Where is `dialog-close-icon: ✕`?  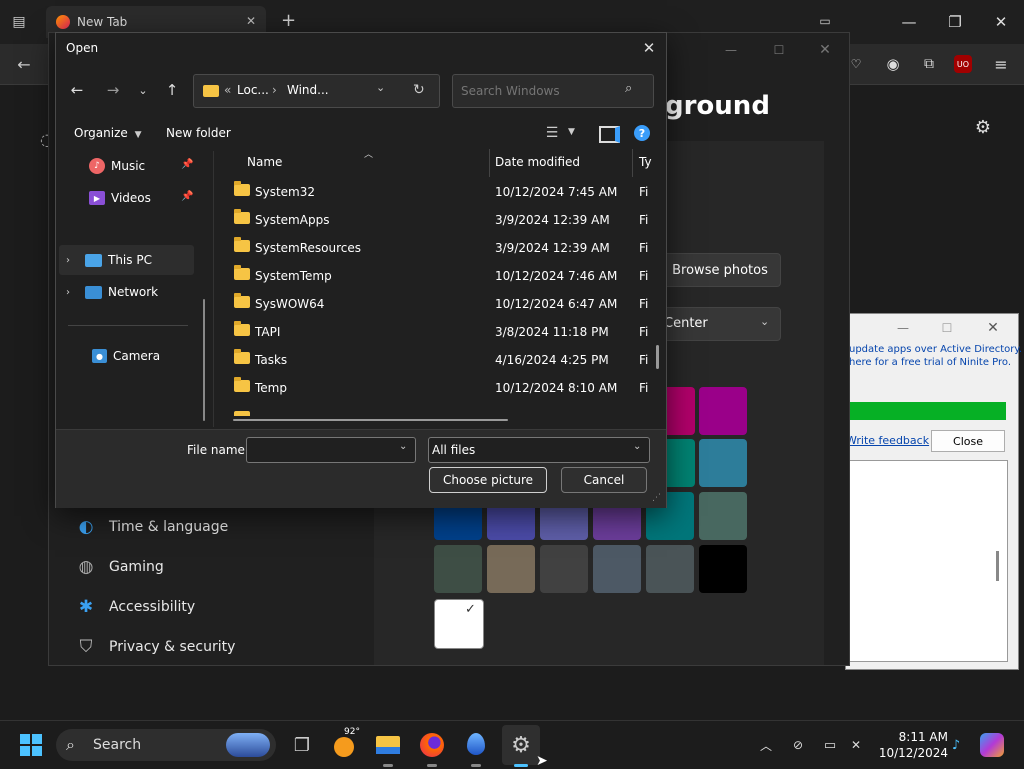
dialog-close-icon: ✕ is located at coordinates (649, 48).